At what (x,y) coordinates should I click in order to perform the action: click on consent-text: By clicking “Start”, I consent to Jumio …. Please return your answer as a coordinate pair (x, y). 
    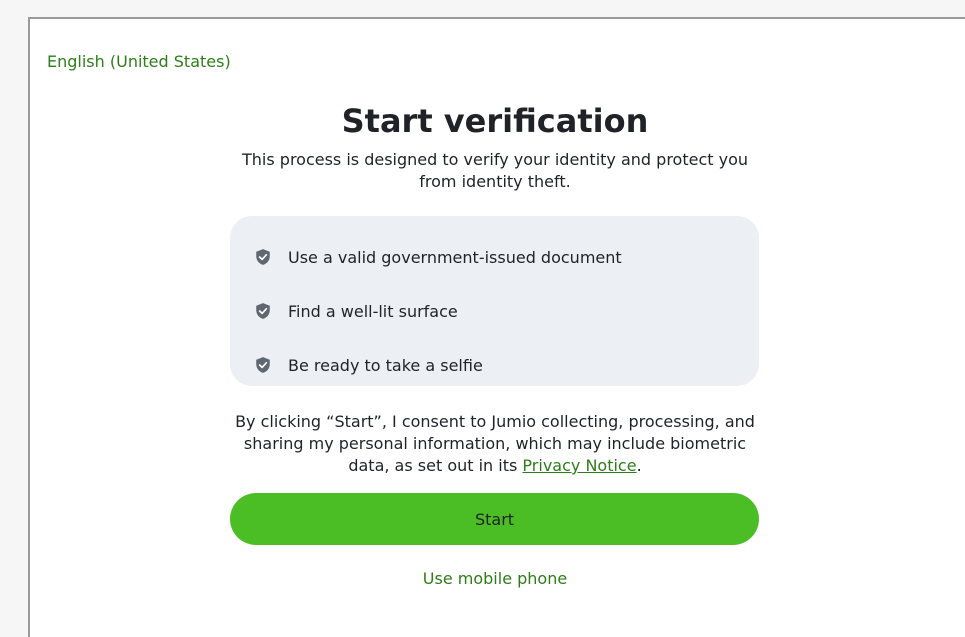
    Looking at the image, I should click on (495, 444).